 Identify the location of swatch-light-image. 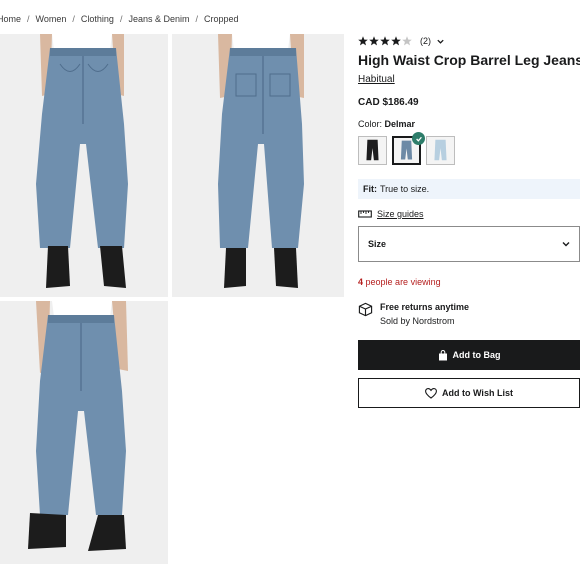
(440, 150).